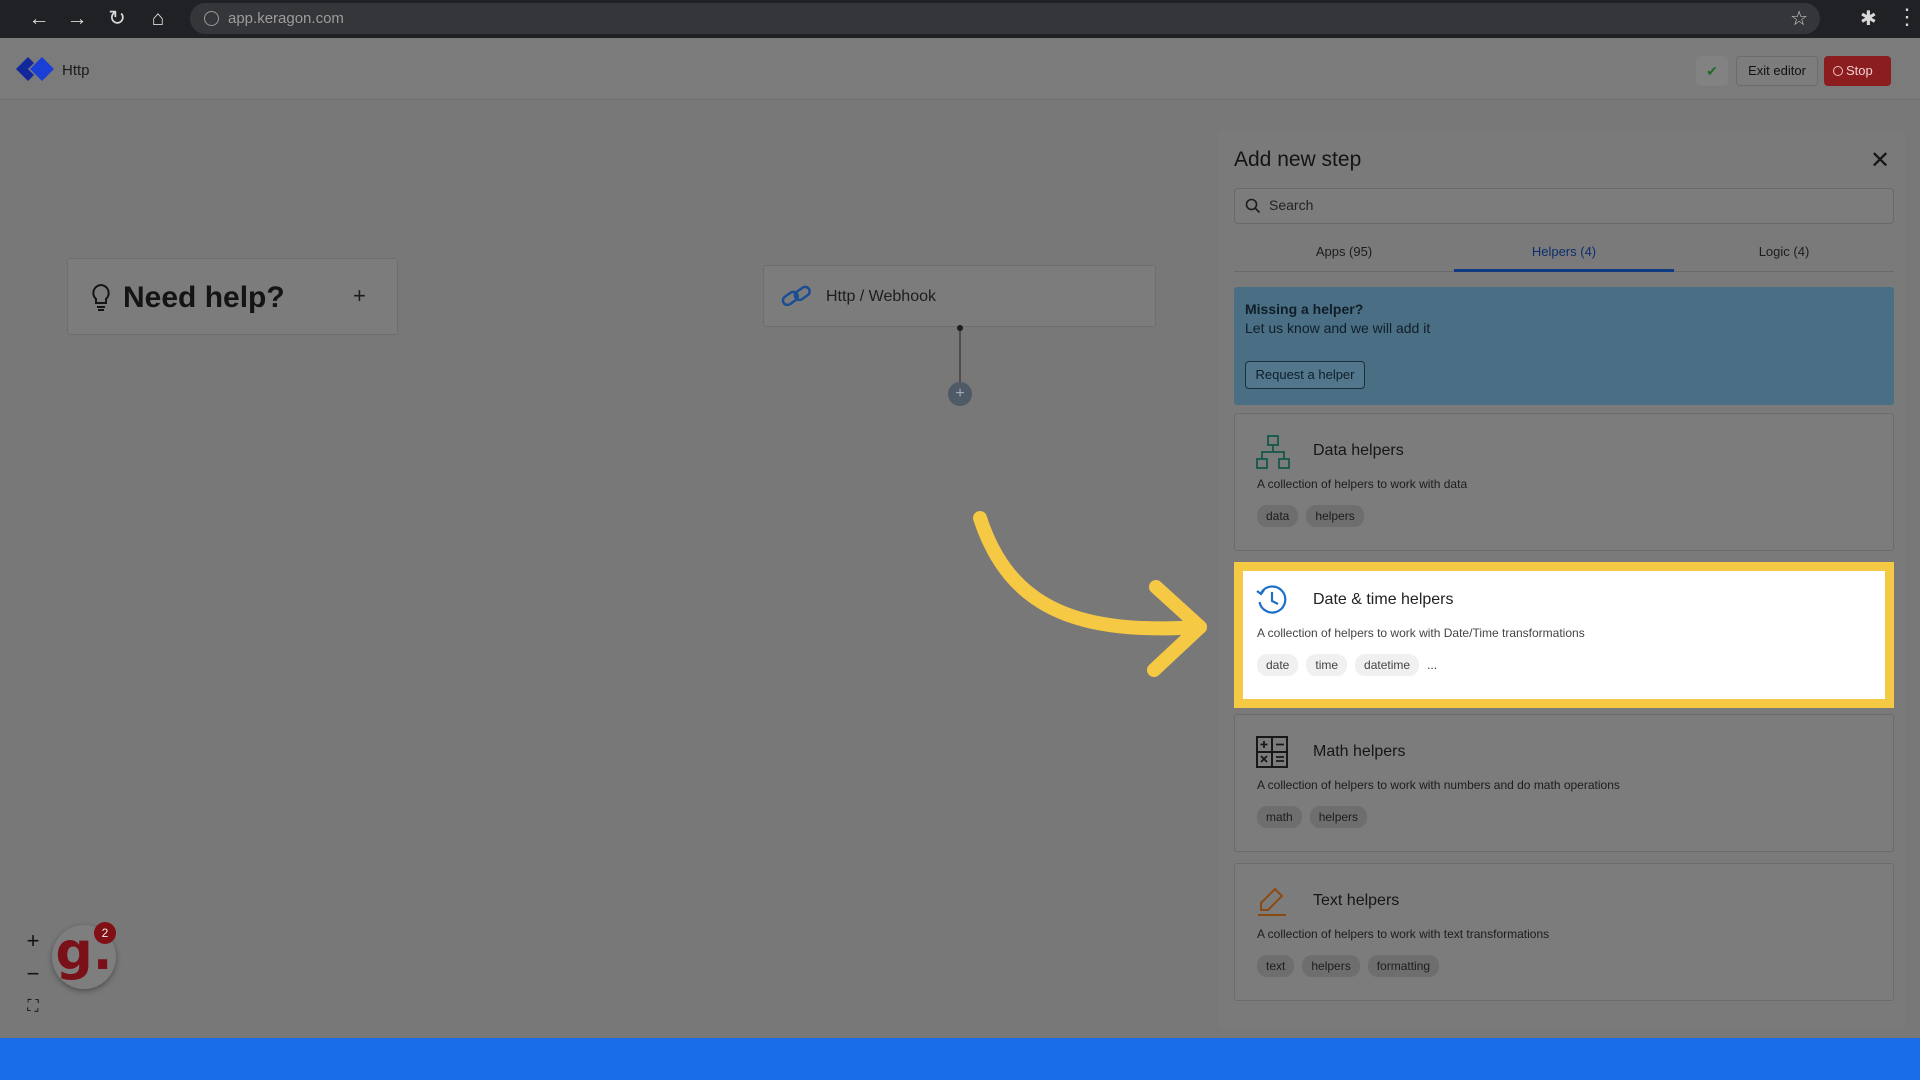  What do you see at coordinates (1784, 258) in the screenshot?
I see `tab-logic: Logic (4)` at bounding box center [1784, 258].